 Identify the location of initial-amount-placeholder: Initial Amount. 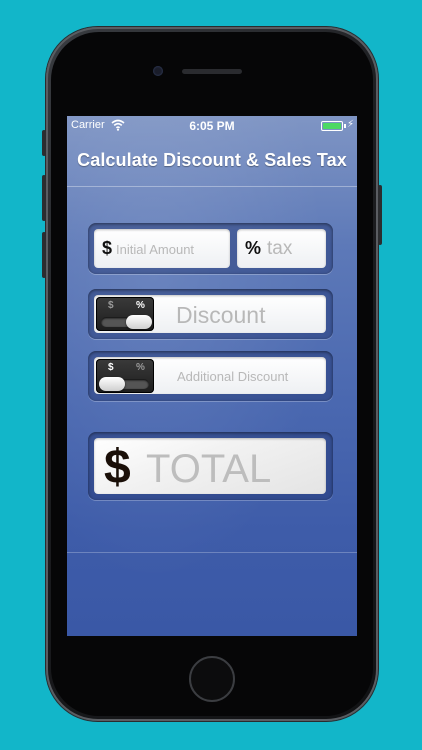
(155, 249).